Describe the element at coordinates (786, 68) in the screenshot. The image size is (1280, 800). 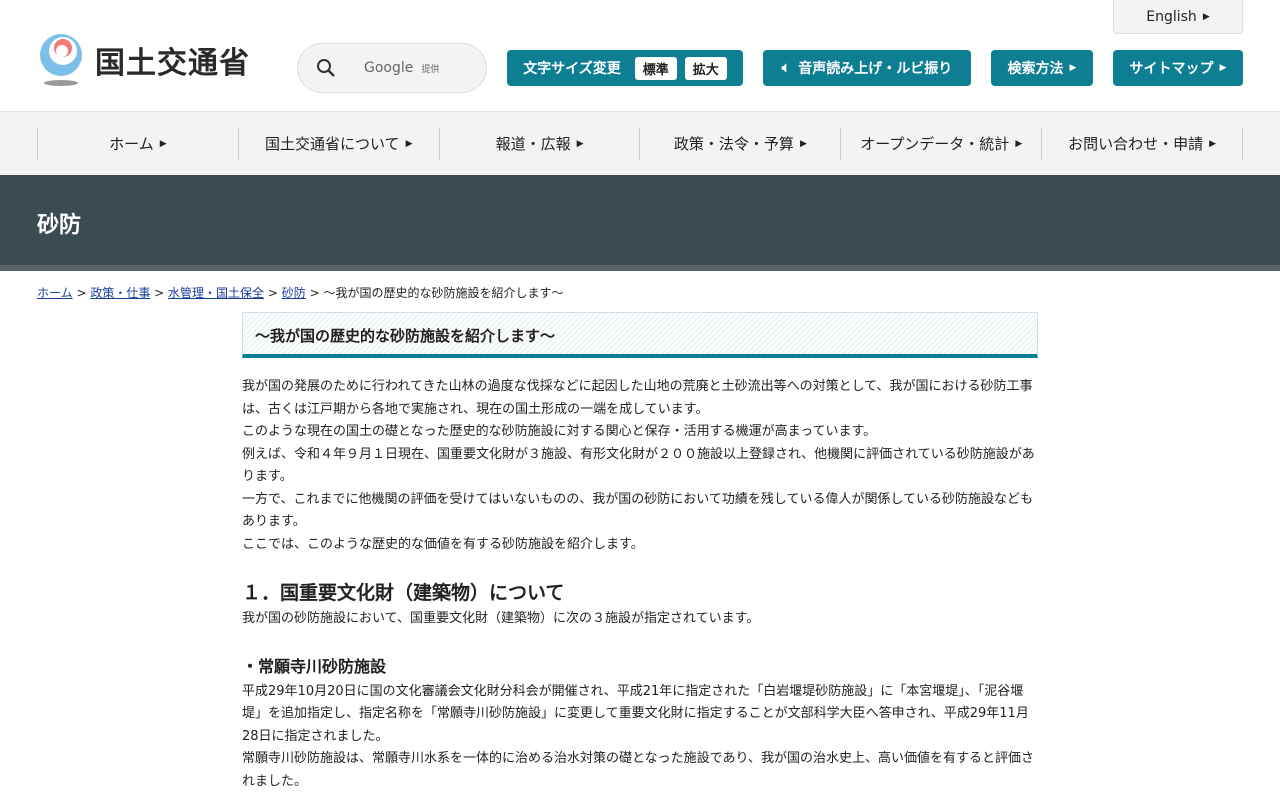
I see `speaker-icon: 🔈︎` at that location.